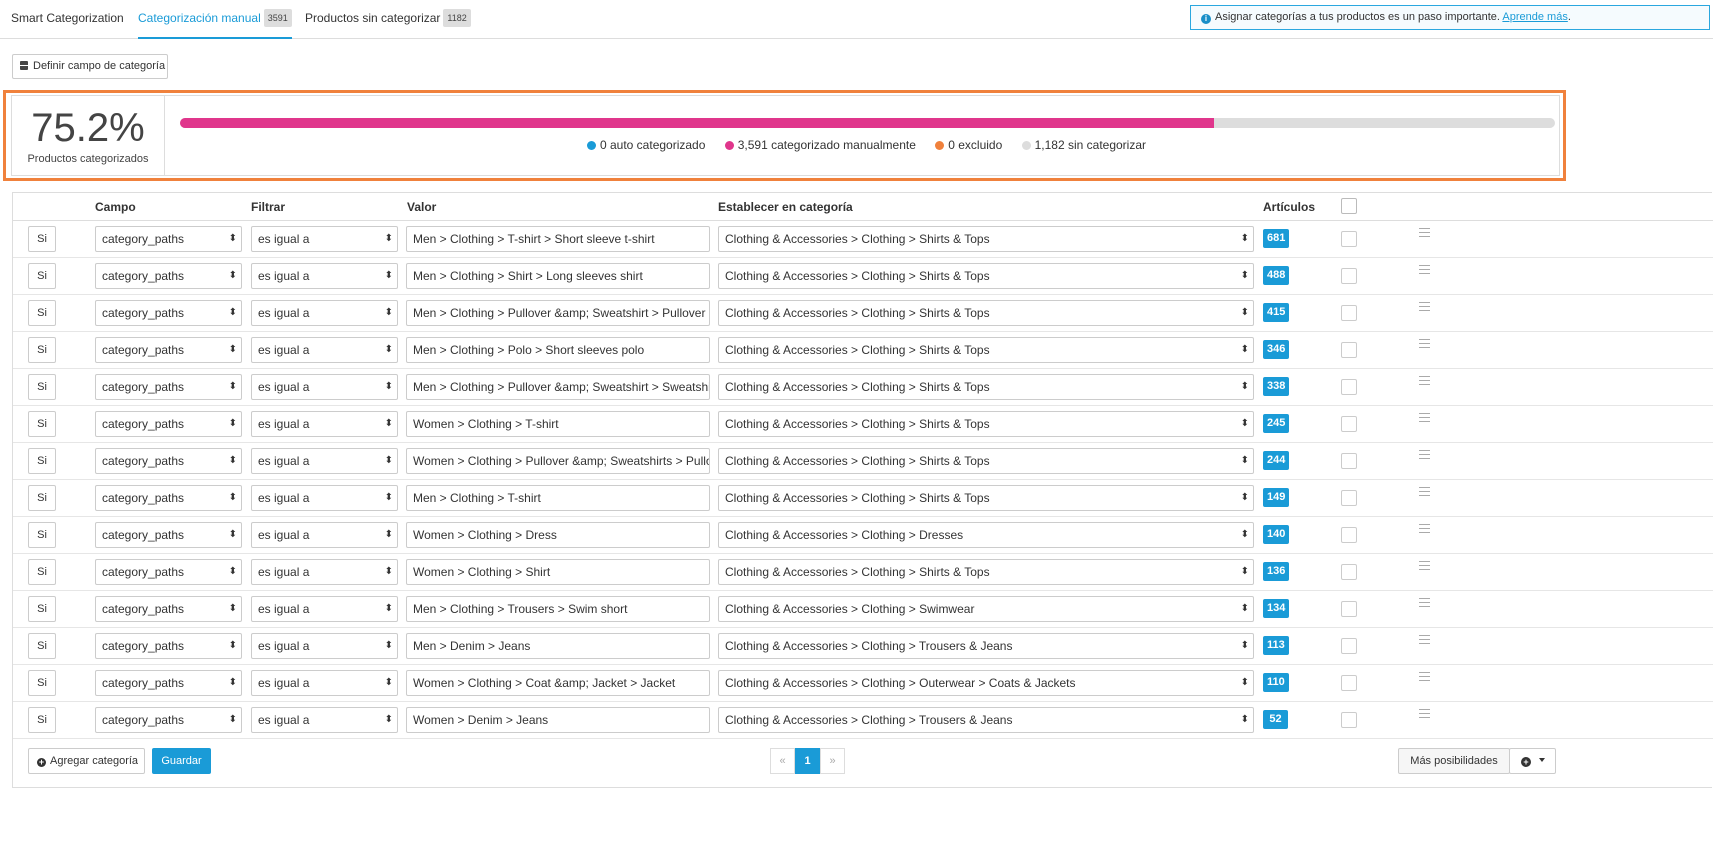 This screenshot has height=863, width=1713. What do you see at coordinates (1454, 761) in the screenshot?
I see `more-options-button: Más posibilidades` at bounding box center [1454, 761].